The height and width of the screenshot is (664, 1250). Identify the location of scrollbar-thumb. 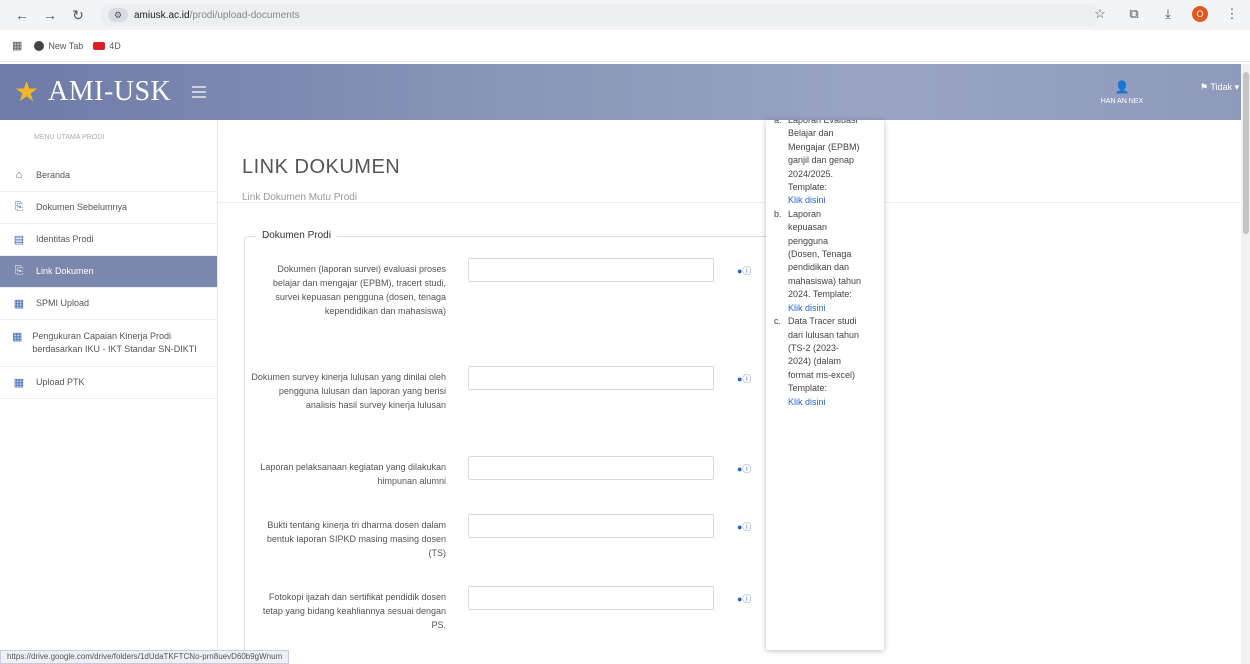
(1246, 153).